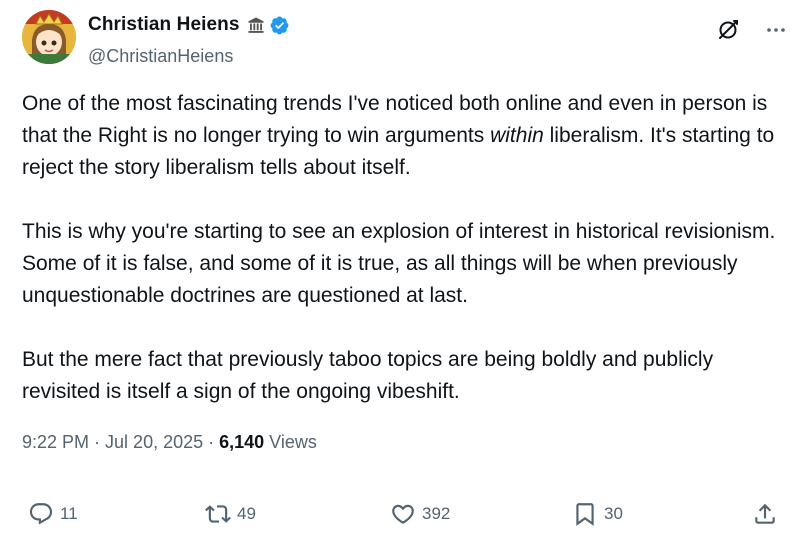 The height and width of the screenshot is (539, 803). I want to click on share-button, so click(765, 514).